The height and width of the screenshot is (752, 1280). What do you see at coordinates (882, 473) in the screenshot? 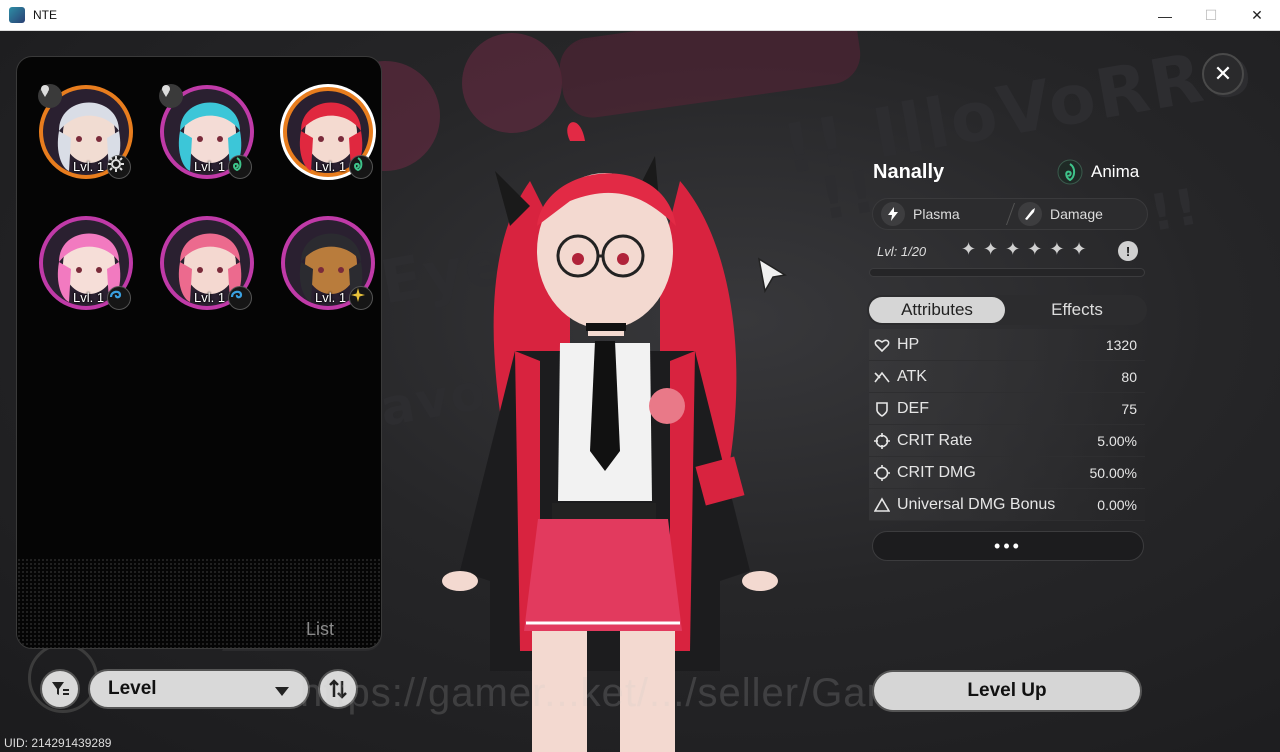
I see `crit-dmg-icon` at bounding box center [882, 473].